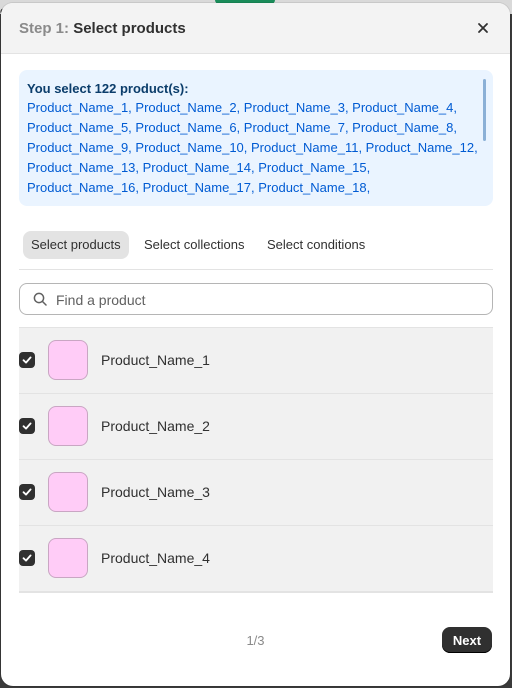 This screenshot has height=688, width=512. I want to click on modal-title: Step 1: Select products, so click(102, 28).